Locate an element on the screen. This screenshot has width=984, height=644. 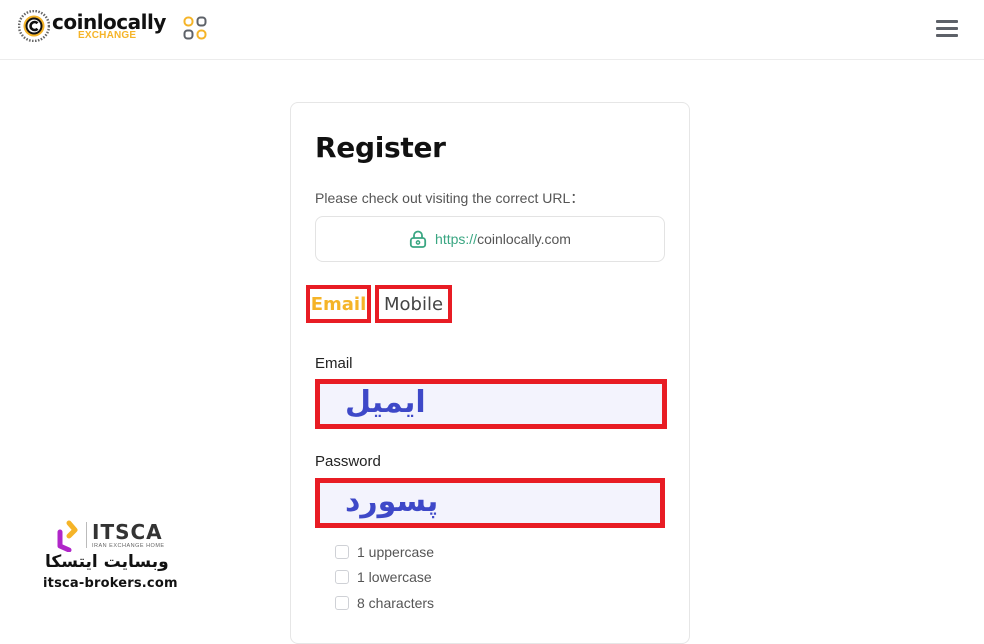
email-label: Email is located at coordinates (334, 363).